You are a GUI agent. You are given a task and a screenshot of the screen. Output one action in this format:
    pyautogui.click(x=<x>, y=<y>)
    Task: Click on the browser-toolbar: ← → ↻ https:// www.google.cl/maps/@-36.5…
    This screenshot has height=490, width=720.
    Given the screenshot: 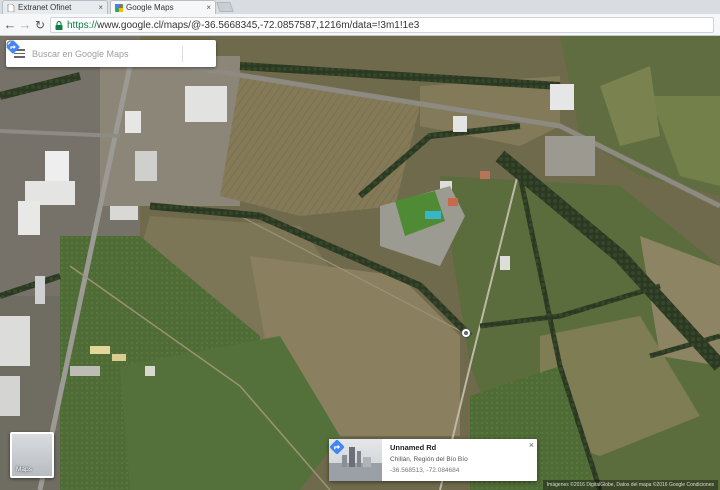 What is the action you would take?
    pyautogui.click(x=360, y=25)
    